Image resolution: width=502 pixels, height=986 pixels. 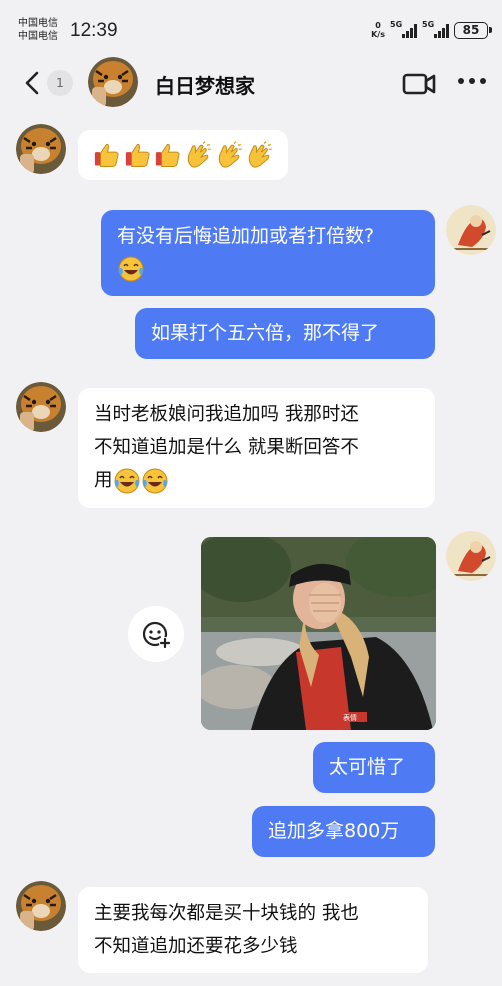 What do you see at coordinates (396, 24) in the screenshot?
I see `signal-1-tag: 5G` at bounding box center [396, 24].